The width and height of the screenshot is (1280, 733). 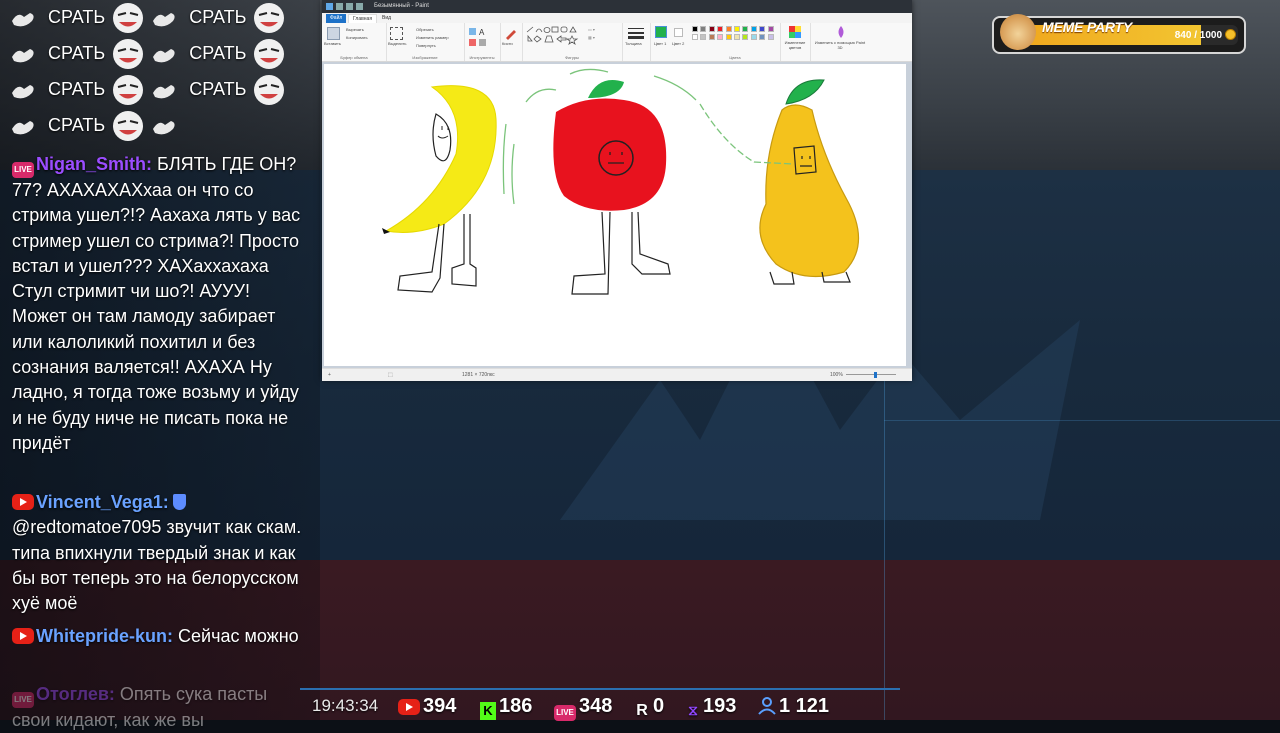 I want to click on paint3d-icon, so click(x=841, y=32).